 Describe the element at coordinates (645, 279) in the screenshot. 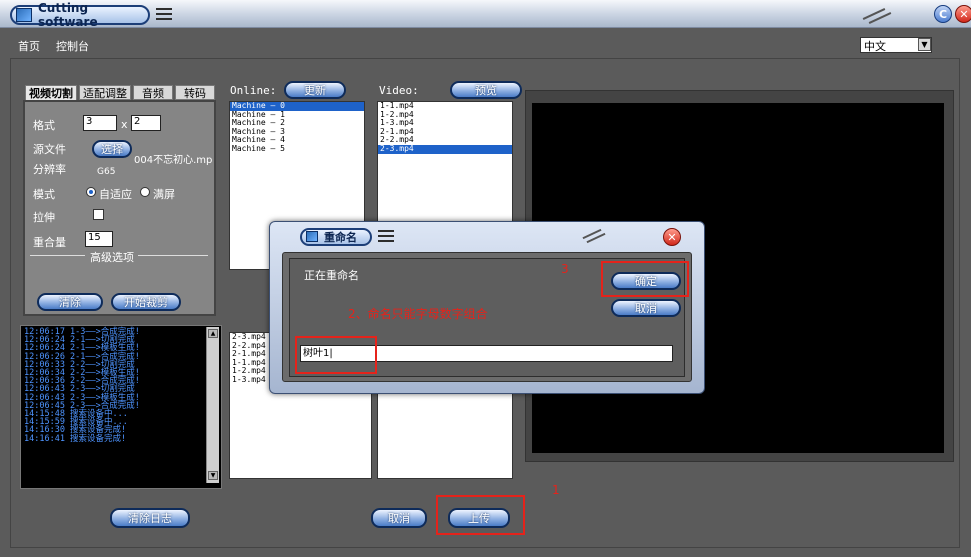

I see `annotation-box-confirm` at that location.